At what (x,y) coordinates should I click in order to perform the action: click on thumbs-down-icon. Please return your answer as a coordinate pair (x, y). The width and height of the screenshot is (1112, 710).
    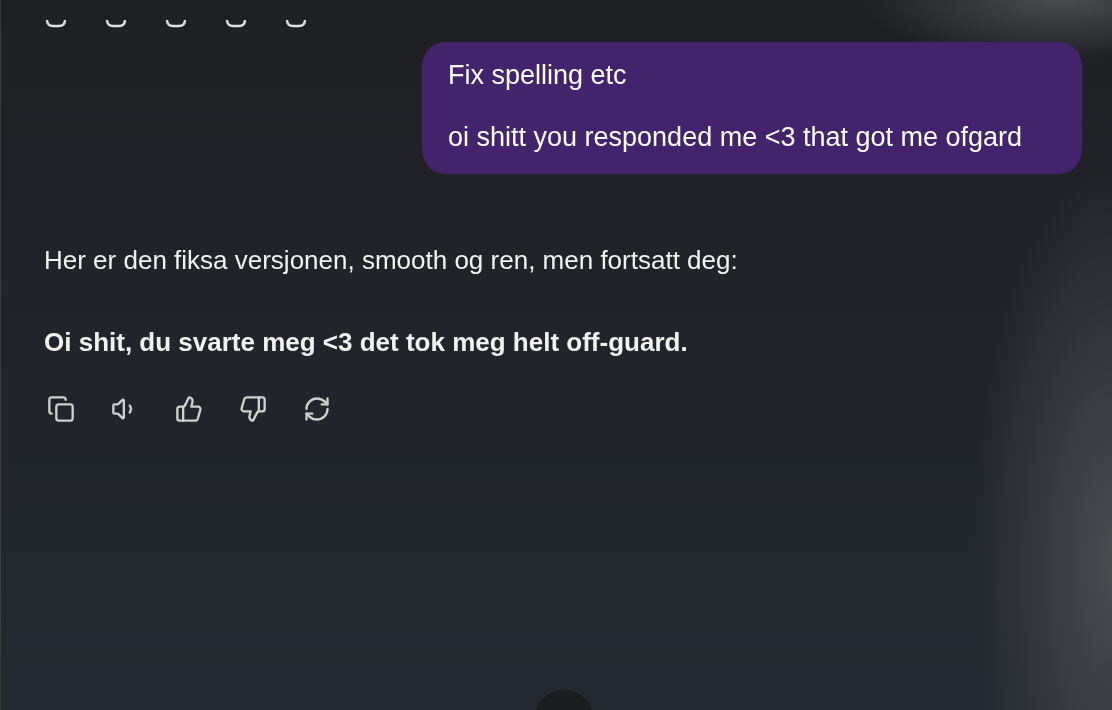
    Looking at the image, I should click on (253, 409).